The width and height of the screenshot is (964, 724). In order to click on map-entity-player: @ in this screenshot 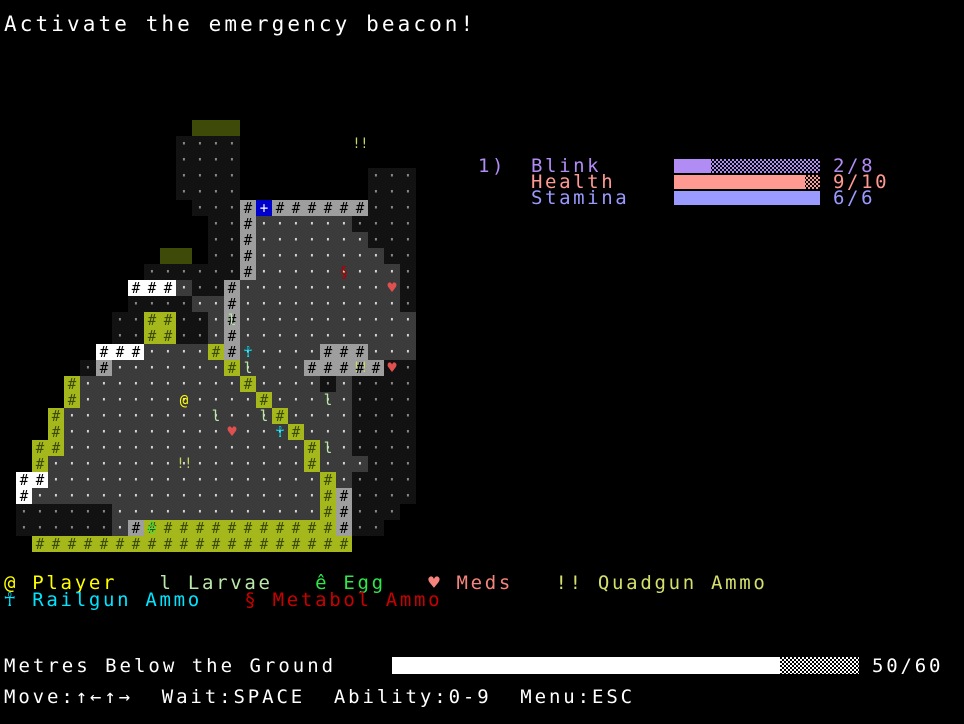, I will do `click(184, 400)`.